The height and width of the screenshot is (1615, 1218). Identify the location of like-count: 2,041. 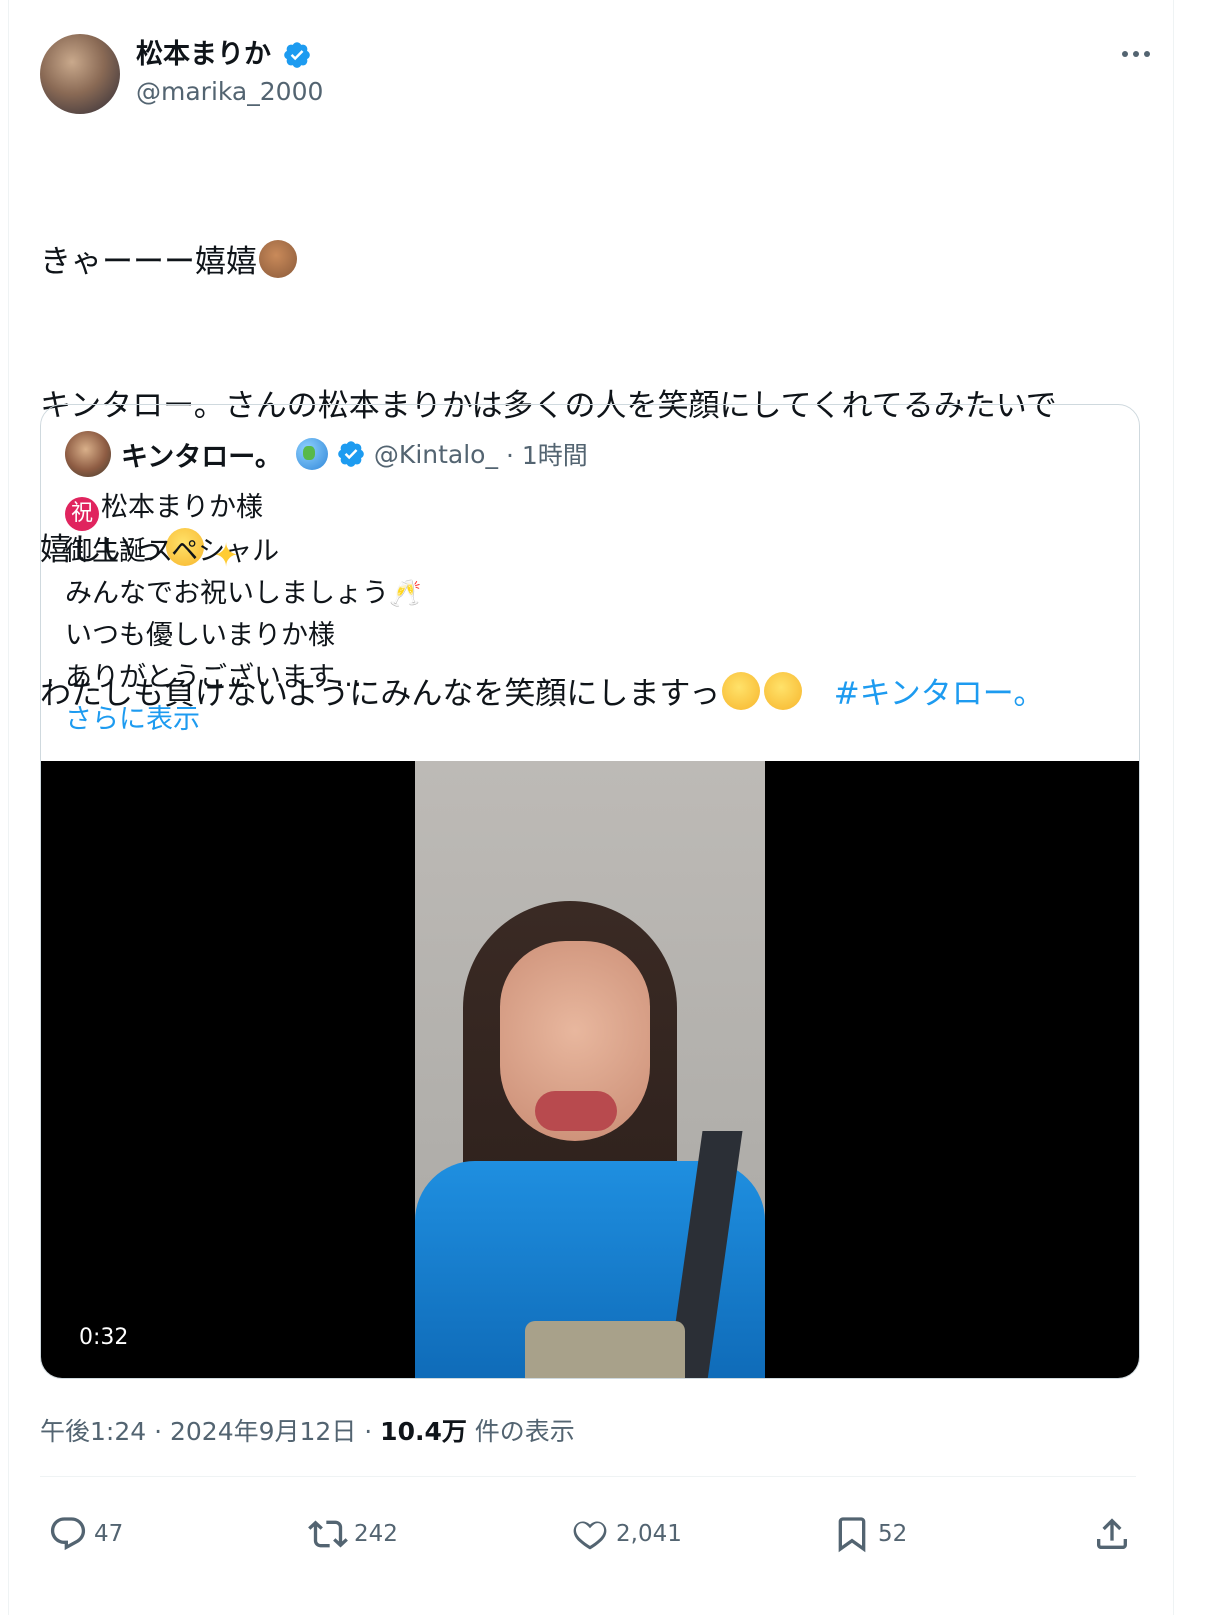
(649, 1534).